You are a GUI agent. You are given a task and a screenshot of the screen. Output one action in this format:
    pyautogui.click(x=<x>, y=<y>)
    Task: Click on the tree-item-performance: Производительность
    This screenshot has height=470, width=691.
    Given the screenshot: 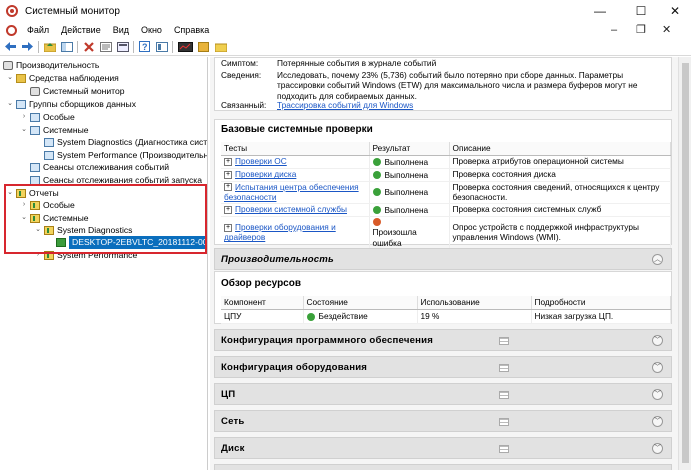 What is the action you would take?
    pyautogui.click(x=51, y=65)
    